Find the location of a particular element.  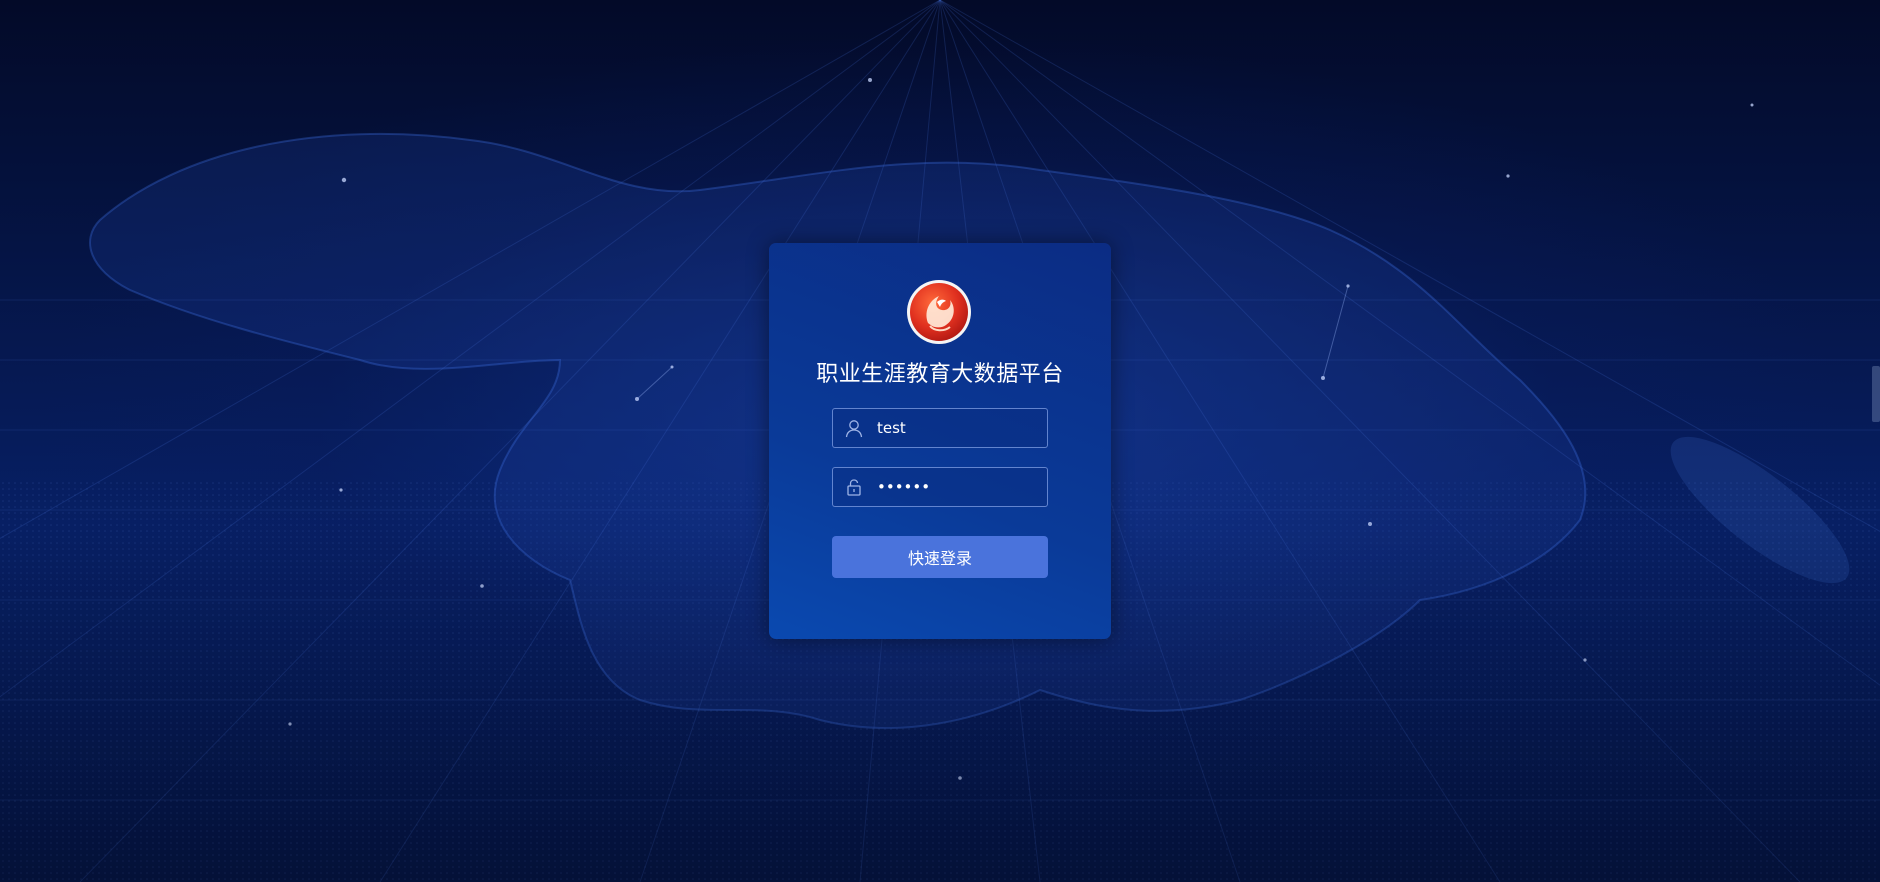

phoenix-logo is located at coordinates (939, 312).